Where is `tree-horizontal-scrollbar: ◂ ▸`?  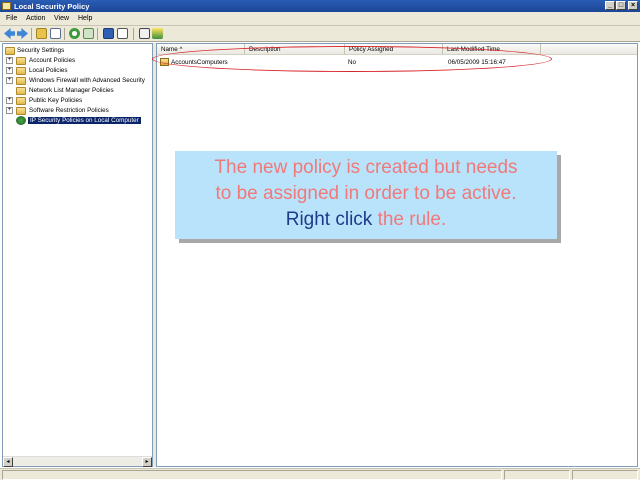 tree-horizontal-scrollbar: ◂ ▸ is located at coordinates (77, 461).